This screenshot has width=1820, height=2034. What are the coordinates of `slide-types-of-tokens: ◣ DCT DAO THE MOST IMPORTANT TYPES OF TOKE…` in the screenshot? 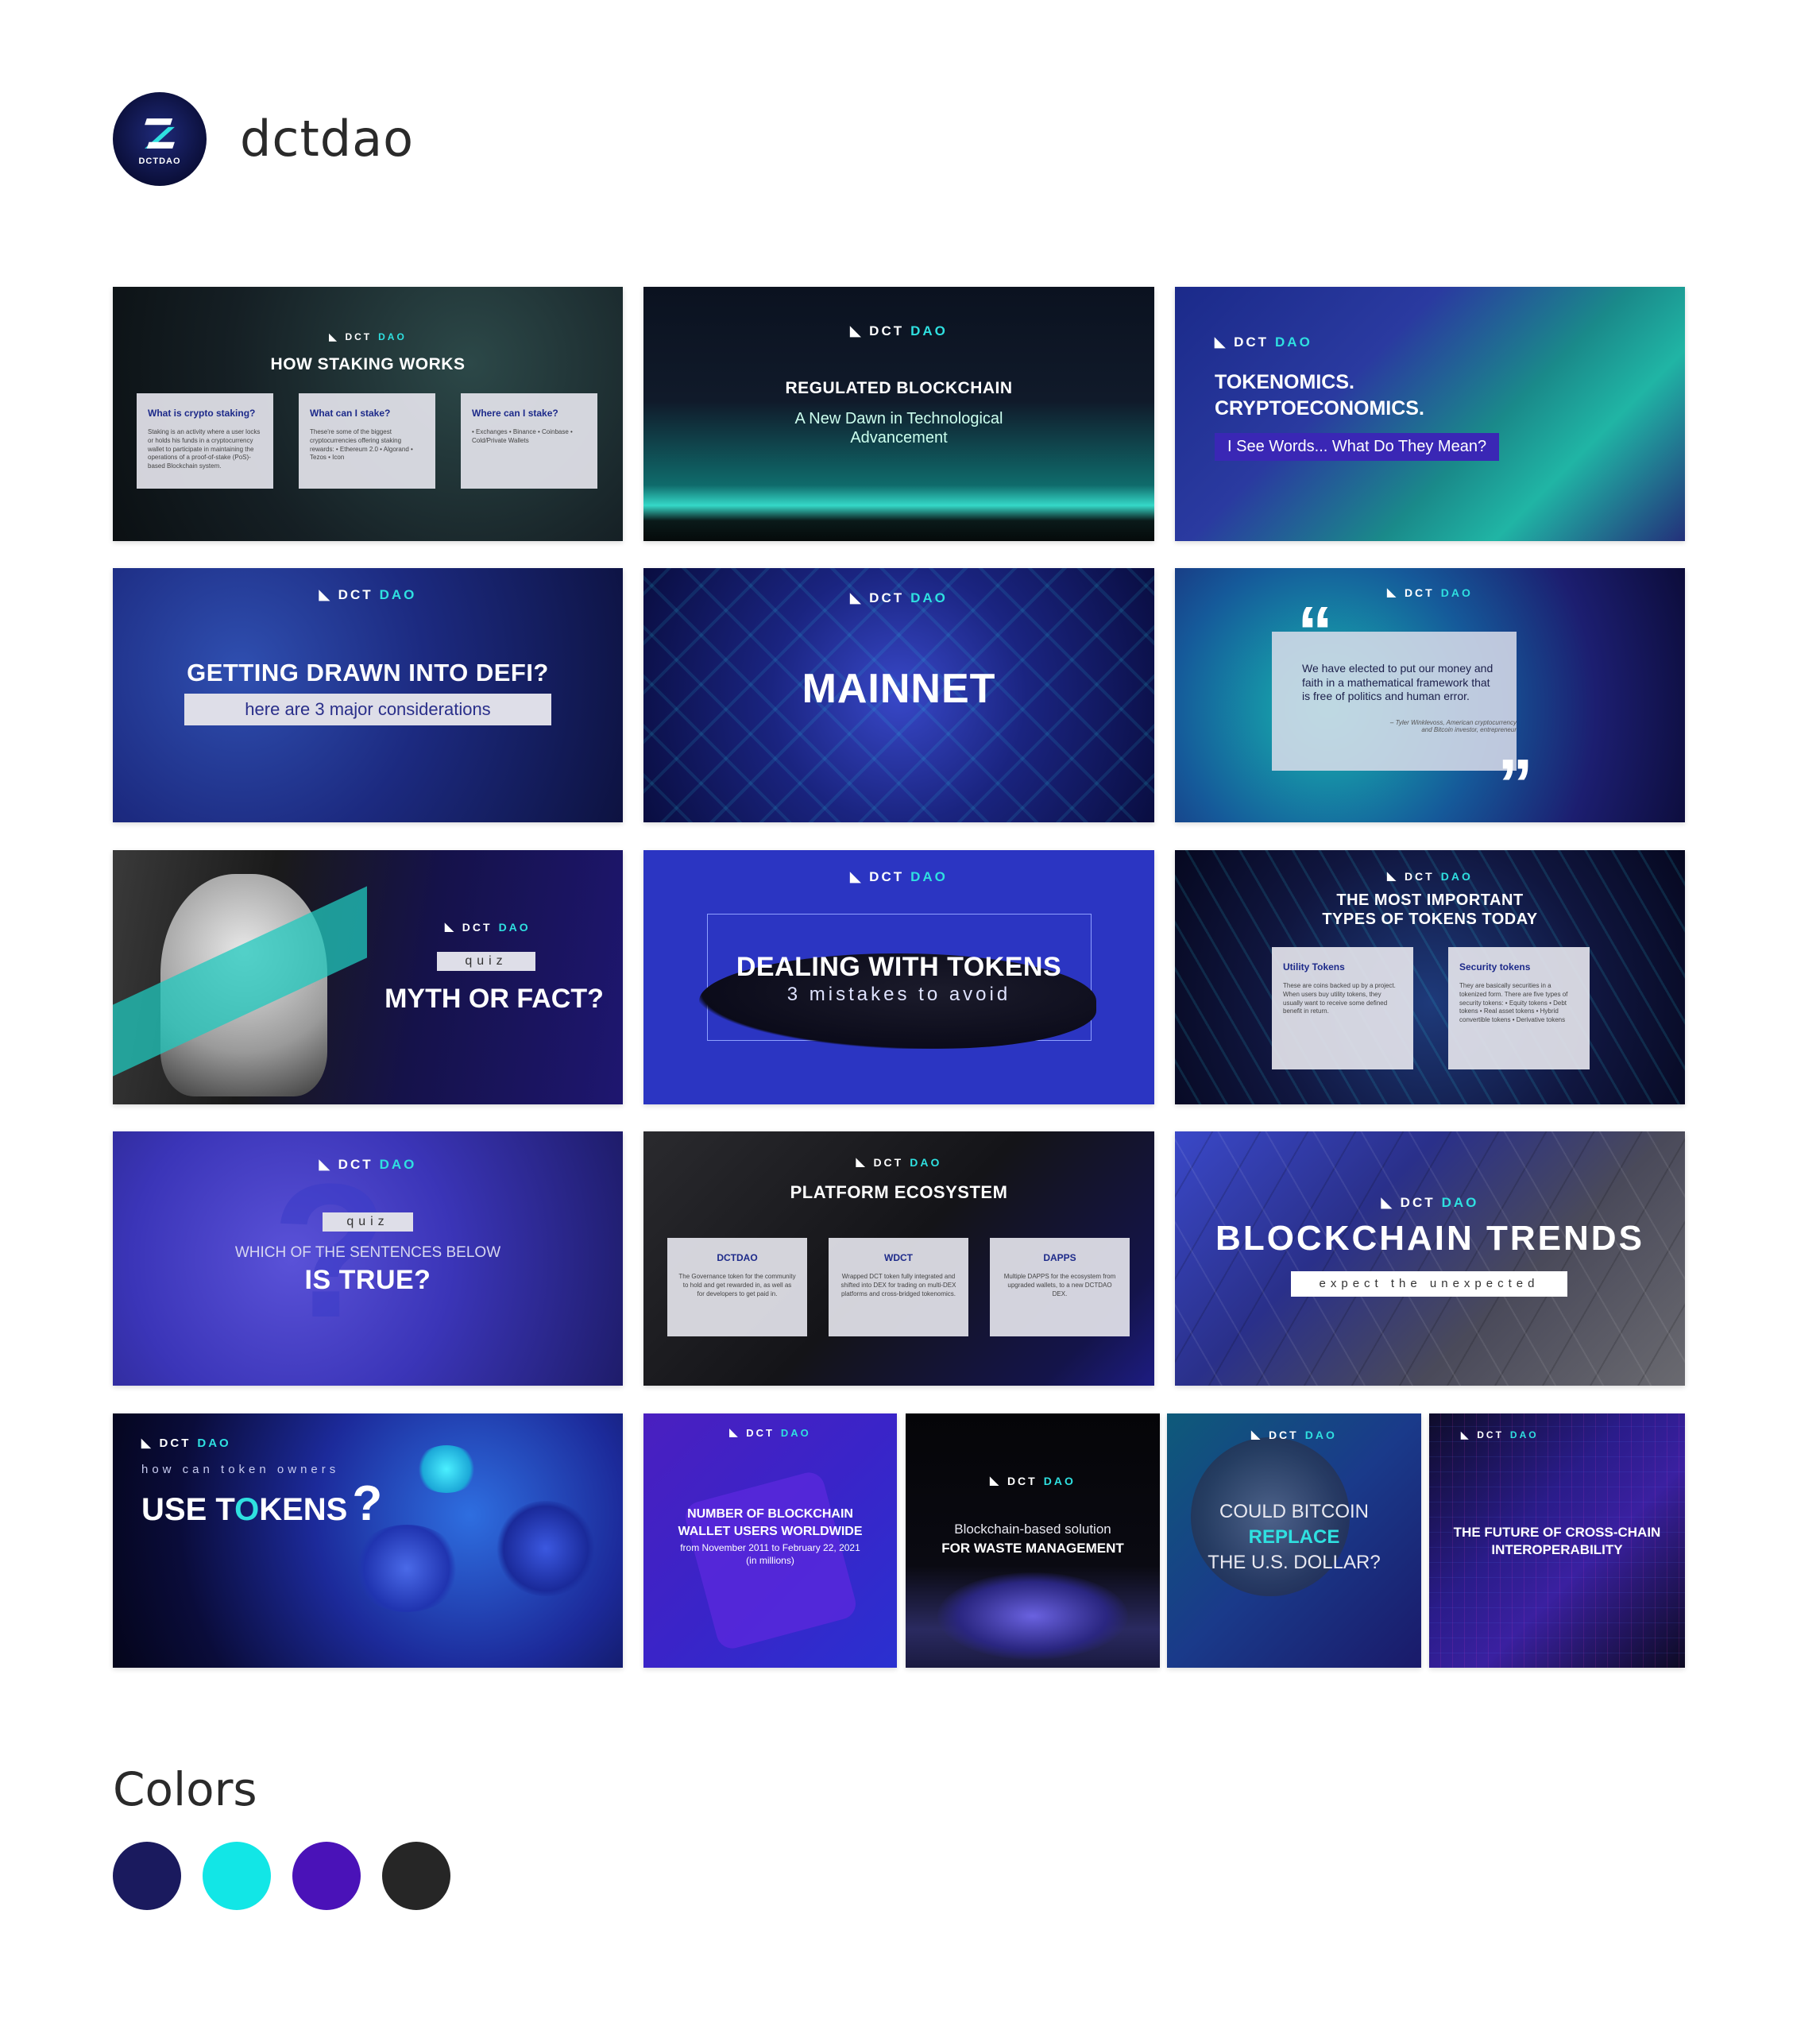 It's located at (1430, 977).